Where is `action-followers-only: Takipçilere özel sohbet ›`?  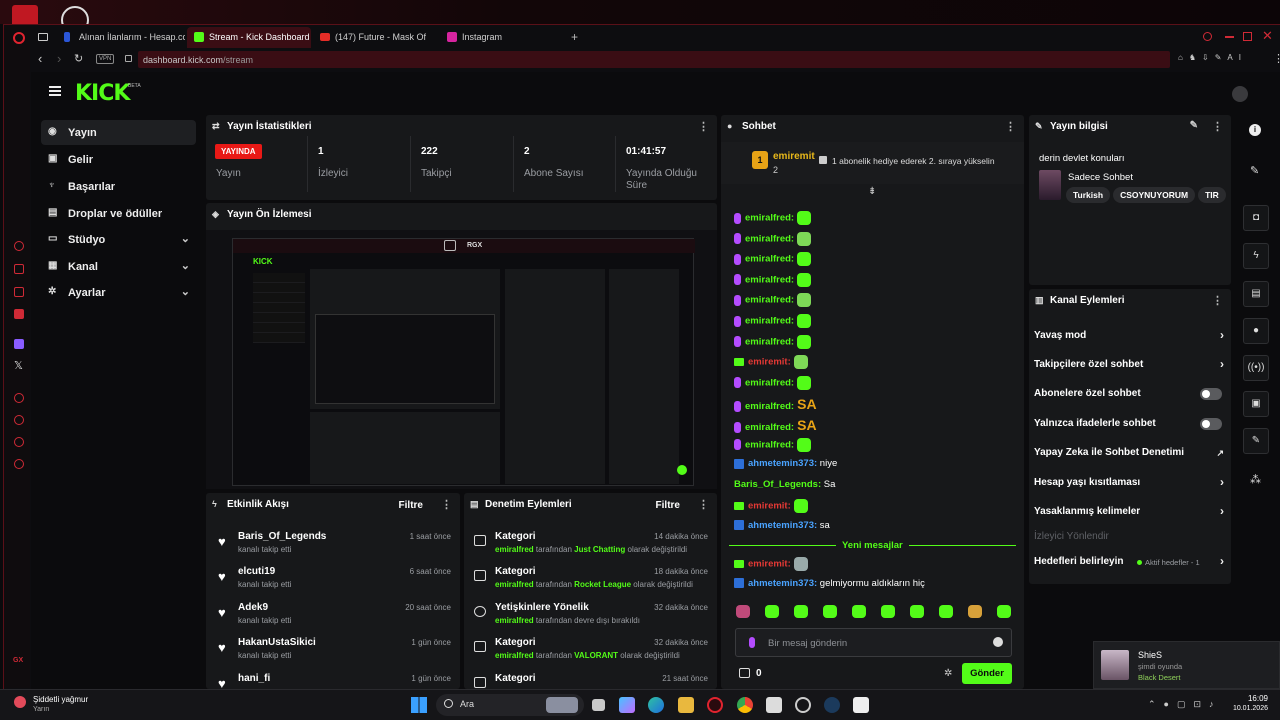 action-followers-only: Takipçilere özel sohbet › is located at coordinates (1129, 366).